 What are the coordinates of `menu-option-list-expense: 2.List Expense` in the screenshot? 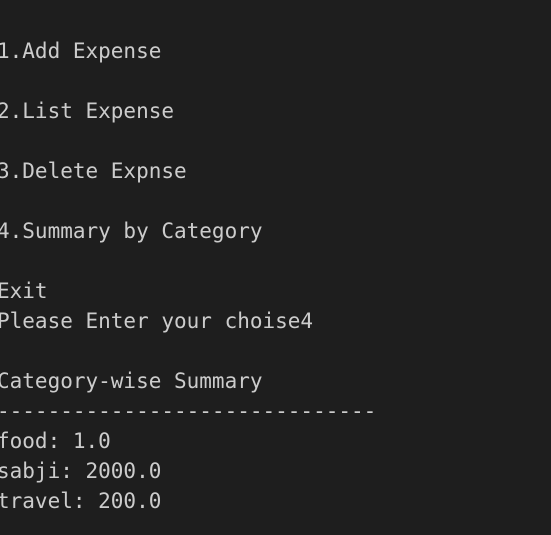 It's located at (87, 111).